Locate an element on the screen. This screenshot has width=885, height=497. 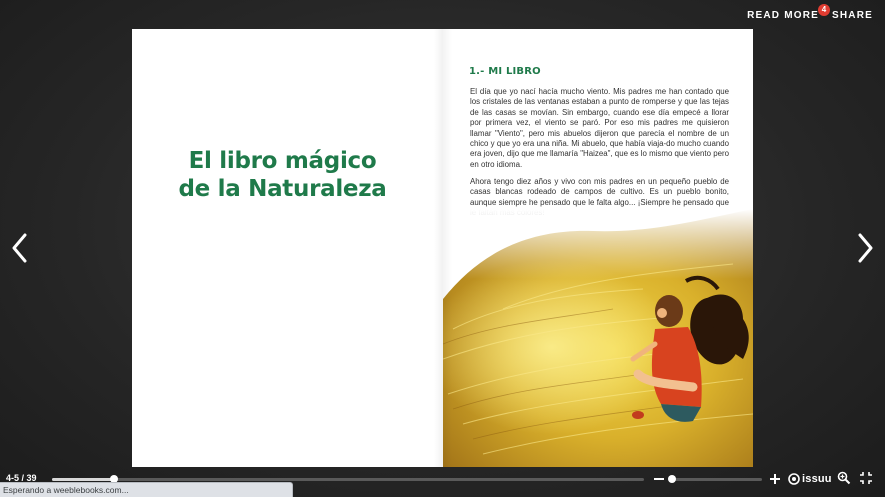
fullscreen-exit-button is located at coordinates (866, 478).